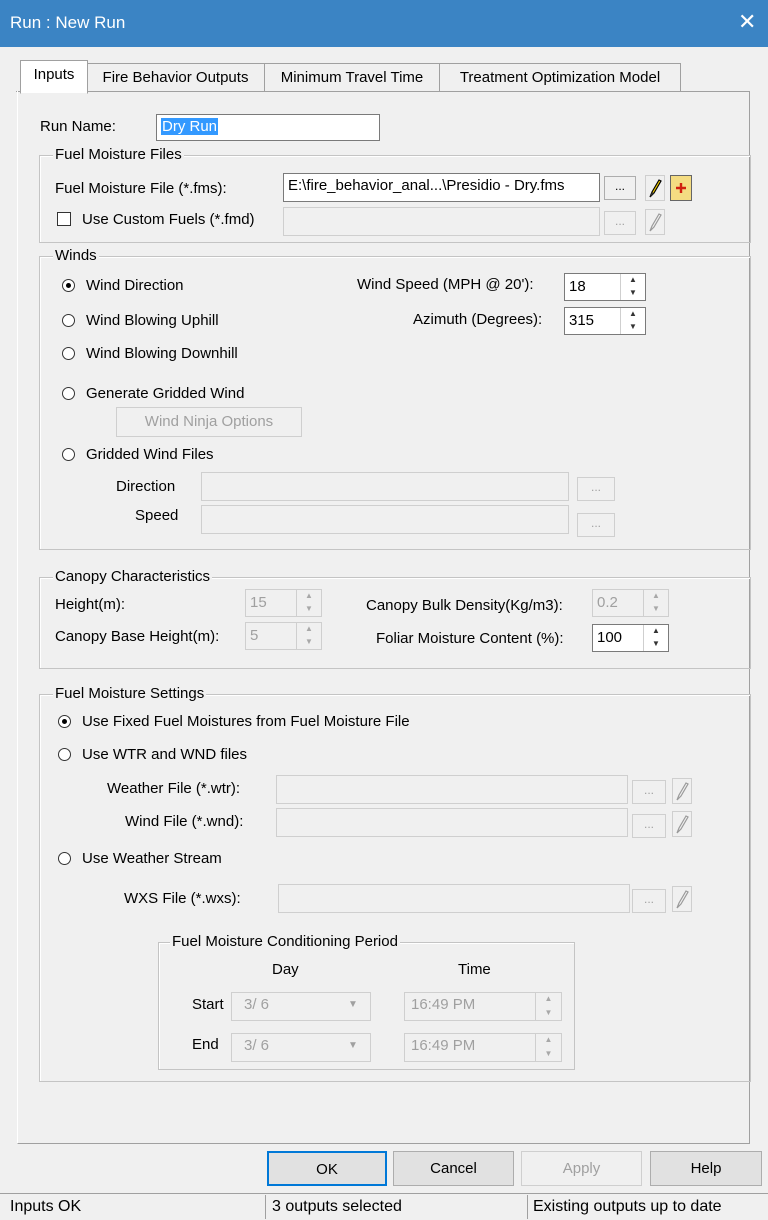 The image size is (768, 1220). I want to click on canopy-base-height-label: Canopy Base Height(m):, so click(137, 636).